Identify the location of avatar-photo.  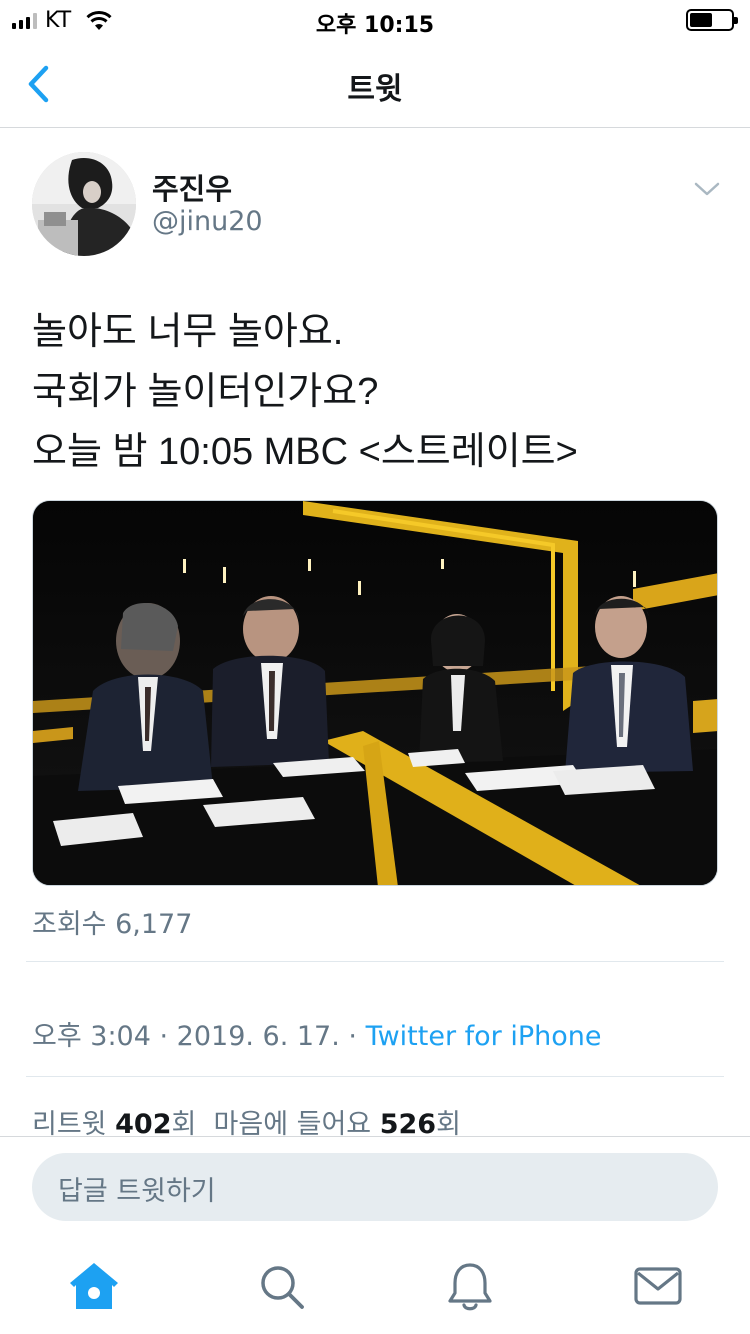
(84, 204).